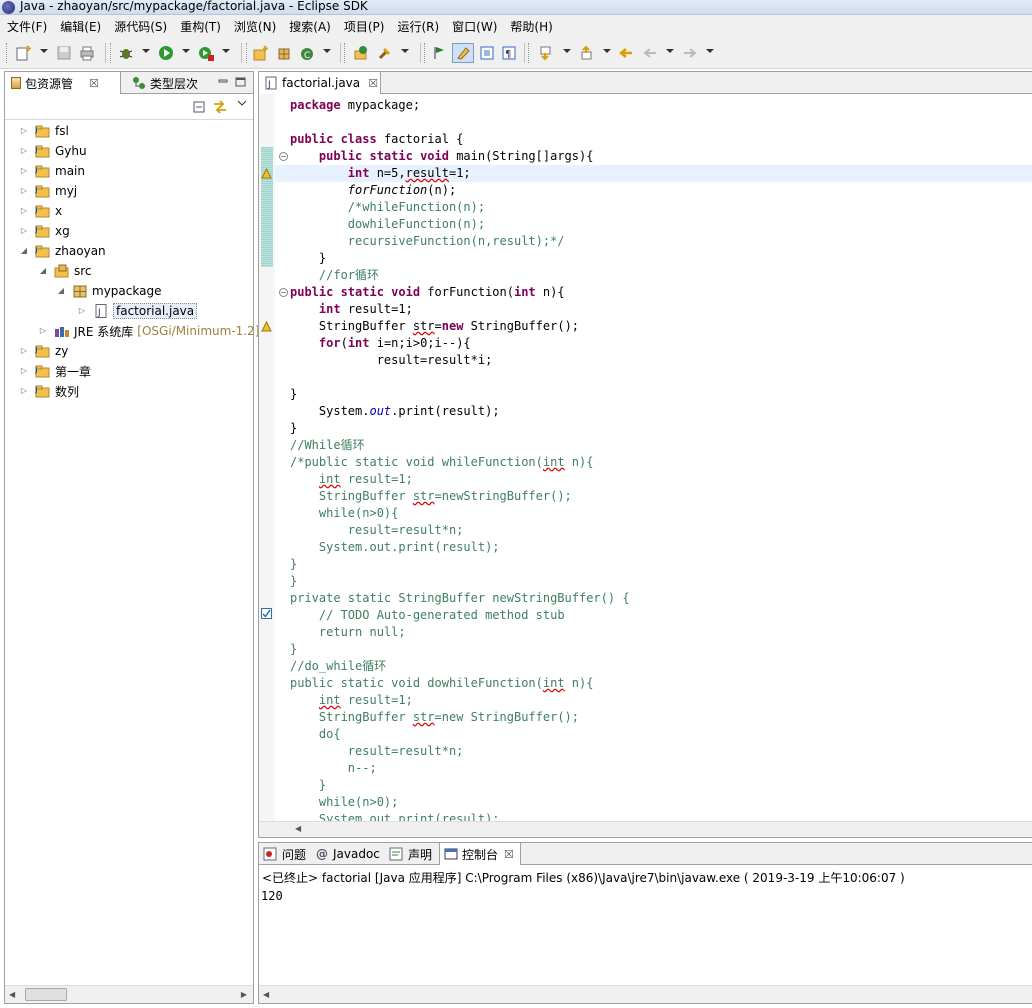 Image resolution: width=1032 pixels, height=1008 pixels. Describe the element at coordinates (80, 26) in the screenshot. I see `menu-item: 编辑(E)` at that location.